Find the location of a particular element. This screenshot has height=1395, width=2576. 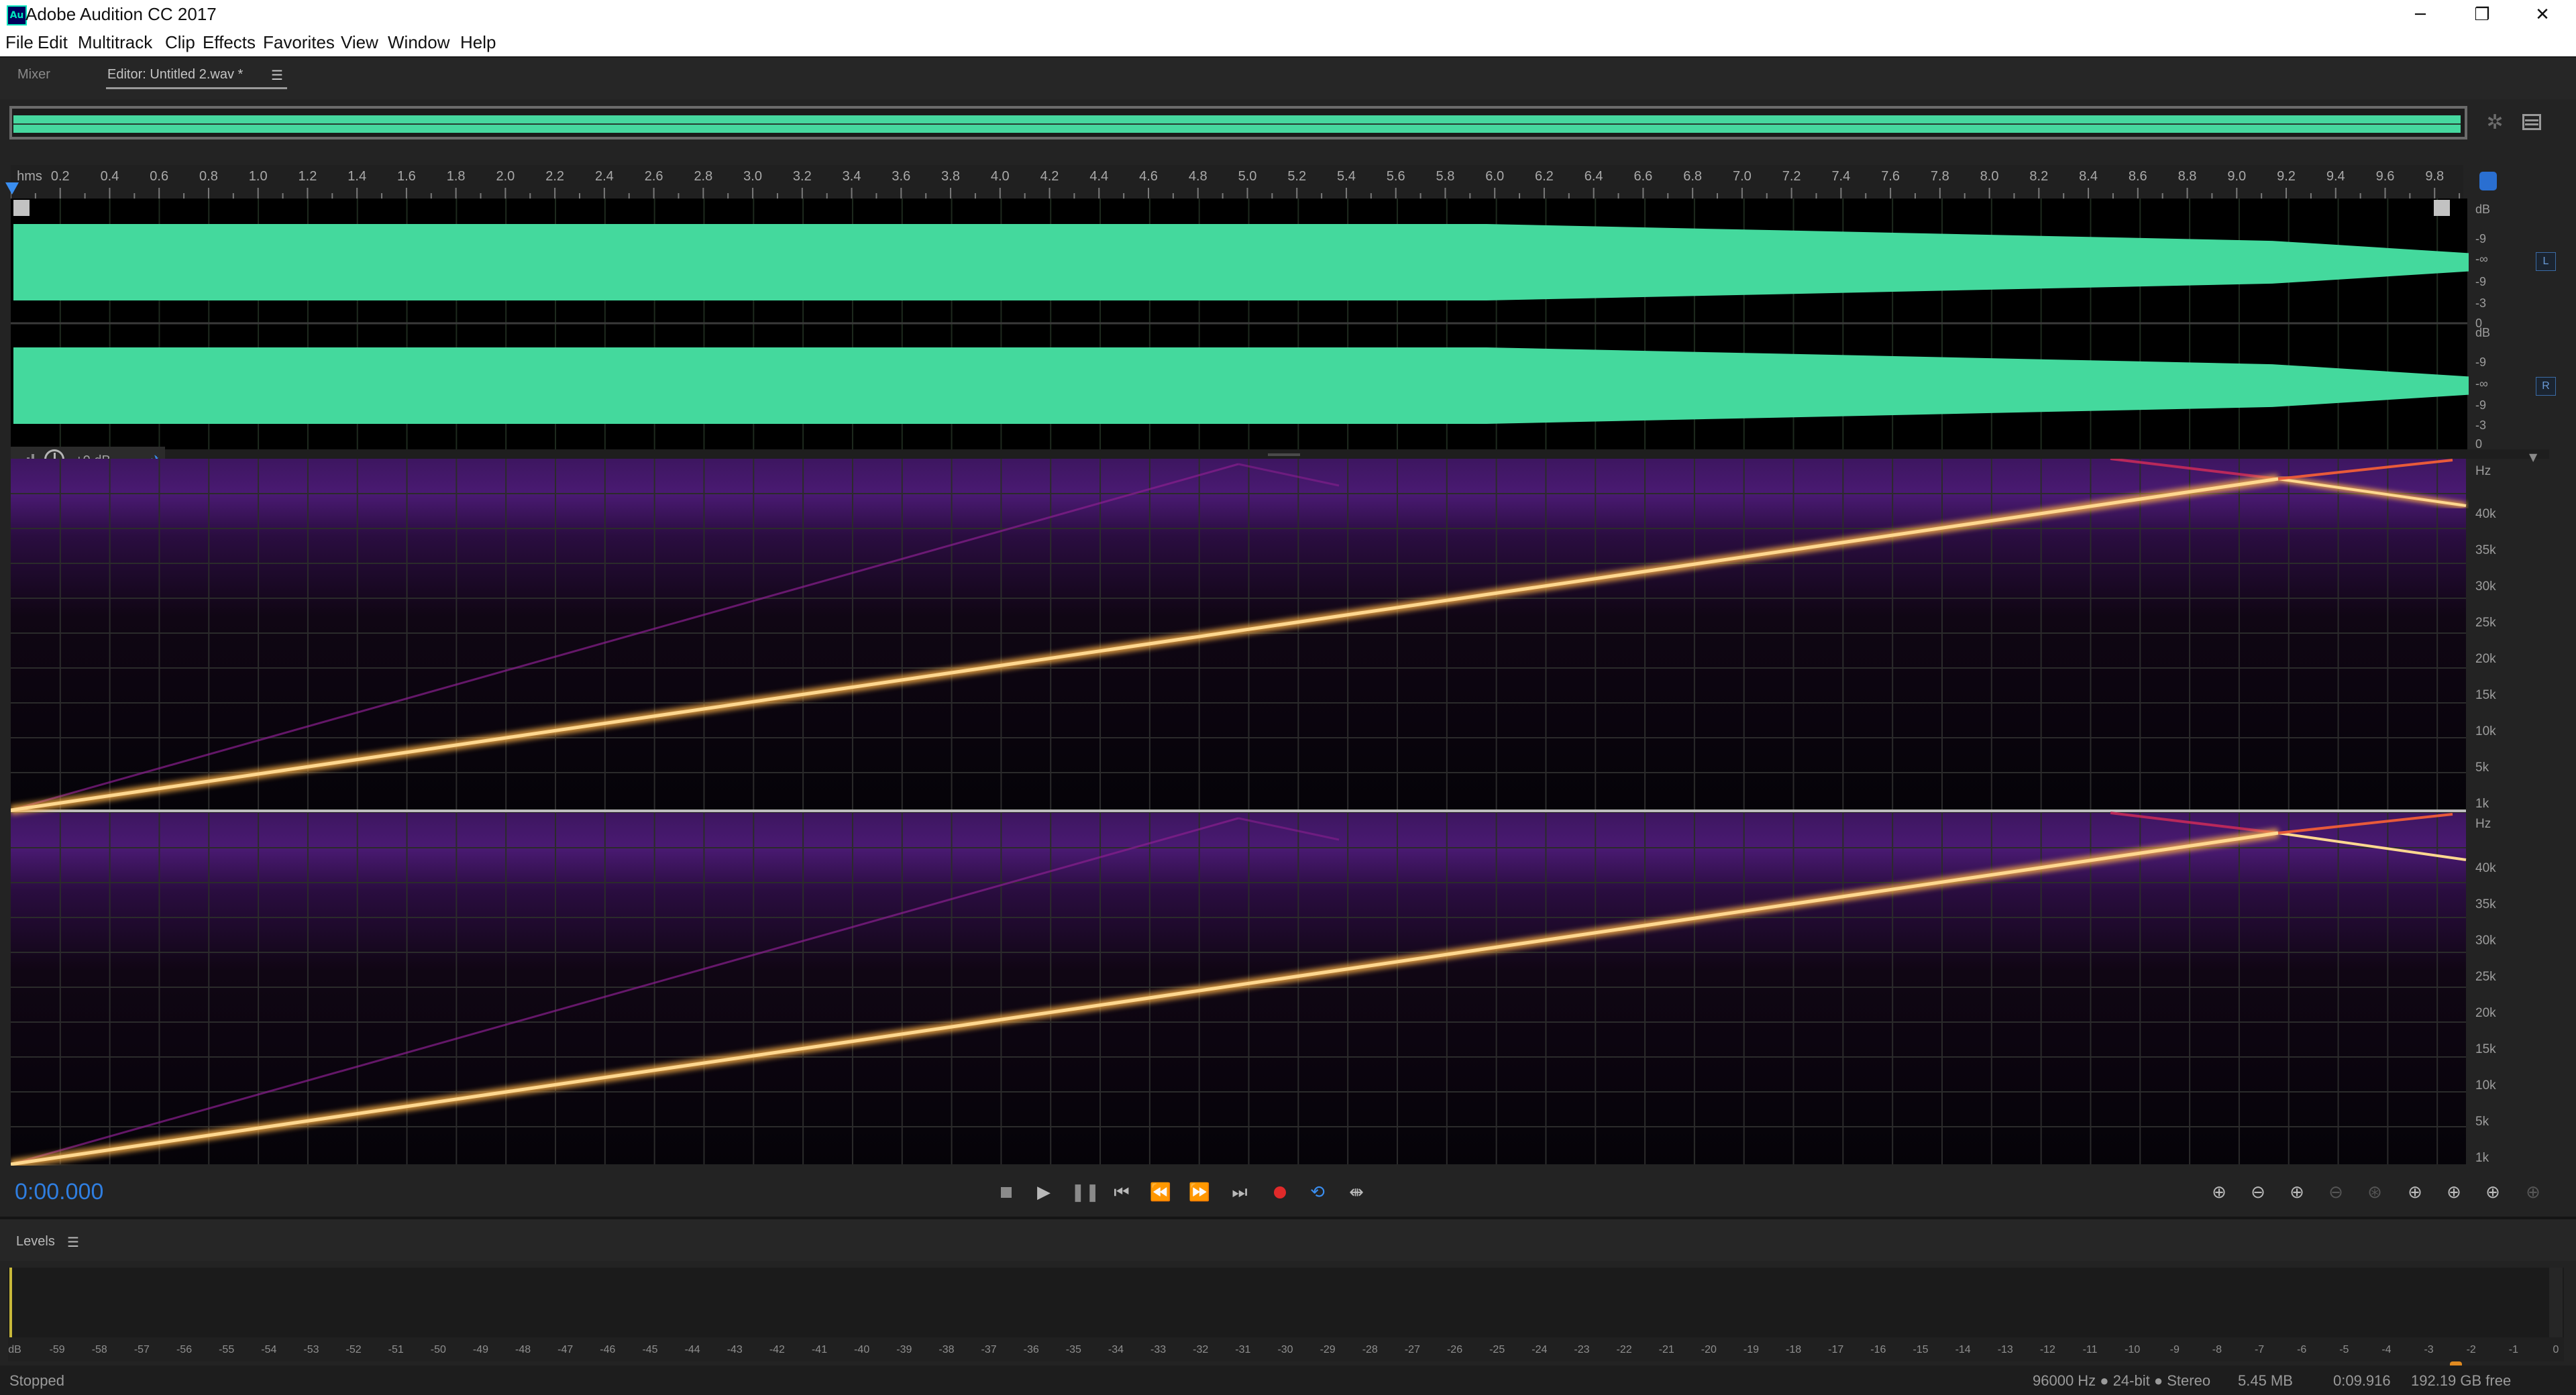

ruler-tick-label: 0.8 is located at coordinates (208, 176).